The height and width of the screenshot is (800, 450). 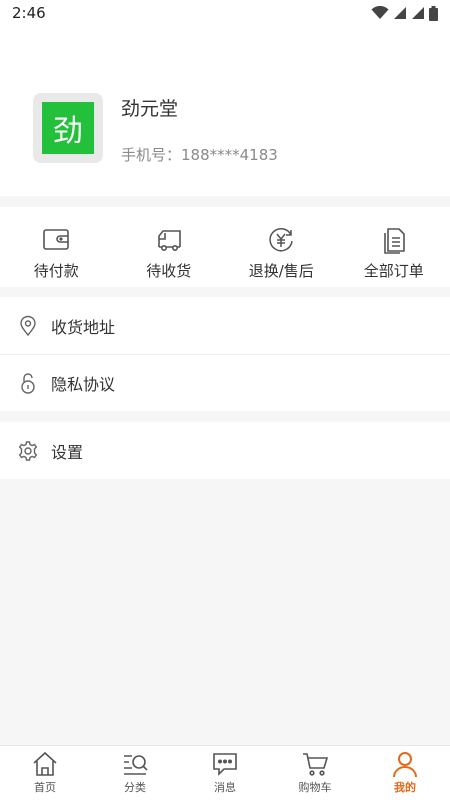 What do you see at coordinates (150, 109) in the screenshot?
I see `profile-name: 劲元堂` at bounding box center [150, 109].